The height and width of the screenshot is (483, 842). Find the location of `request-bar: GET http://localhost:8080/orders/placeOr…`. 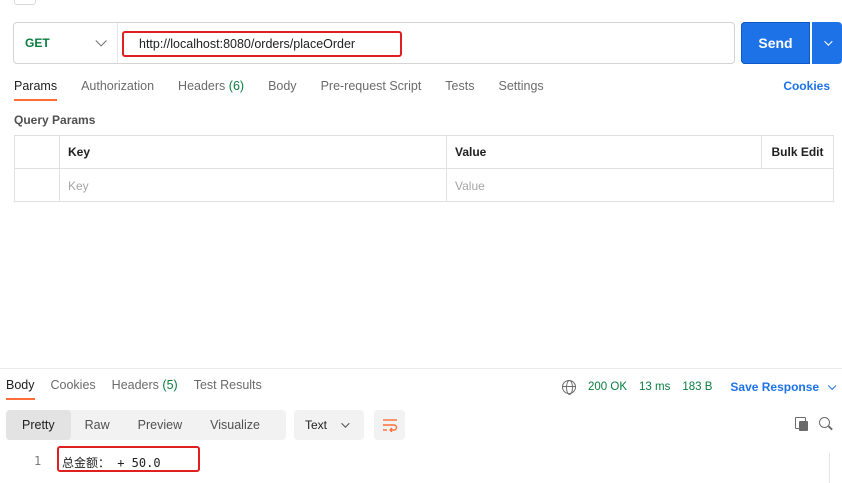

request-bar: GET http://localhost:8080/orders/placeOr… is located at coordinates (374, 43).